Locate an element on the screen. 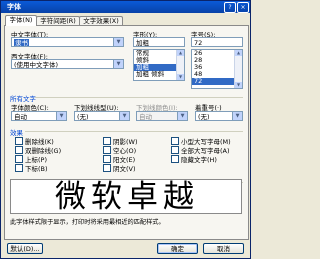 The image size is (320, 259). font-style-input: 加粗 is located at coordinates (159, 42).